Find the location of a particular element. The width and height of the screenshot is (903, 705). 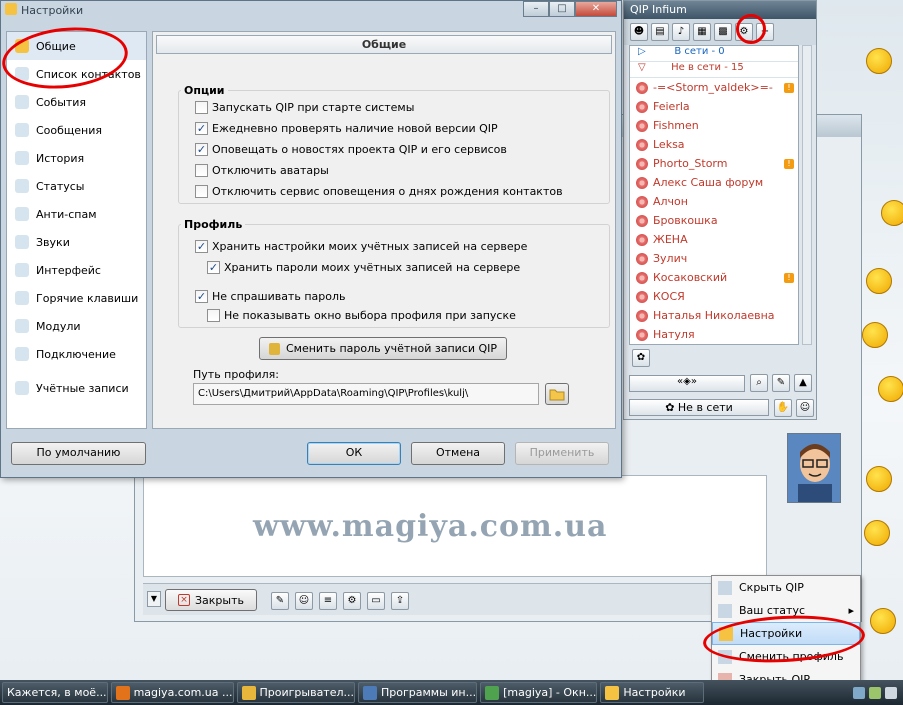

contact-item: -=<Storm_valdek>=-! is located at coordinates (714, 87).